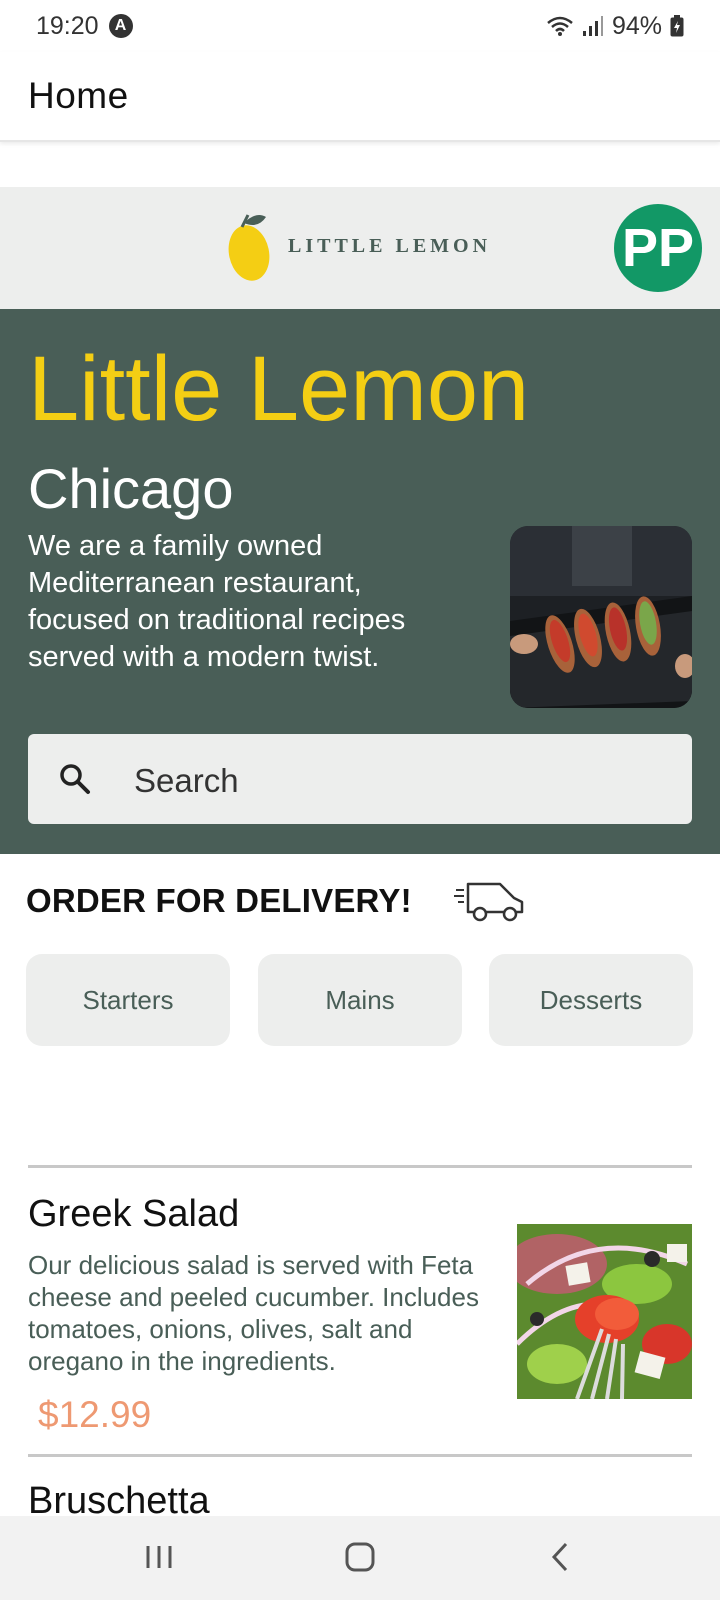 This screenshot has width=720, height=1600. I want to click on category-mains-button: Mains, so click(360, 1000).